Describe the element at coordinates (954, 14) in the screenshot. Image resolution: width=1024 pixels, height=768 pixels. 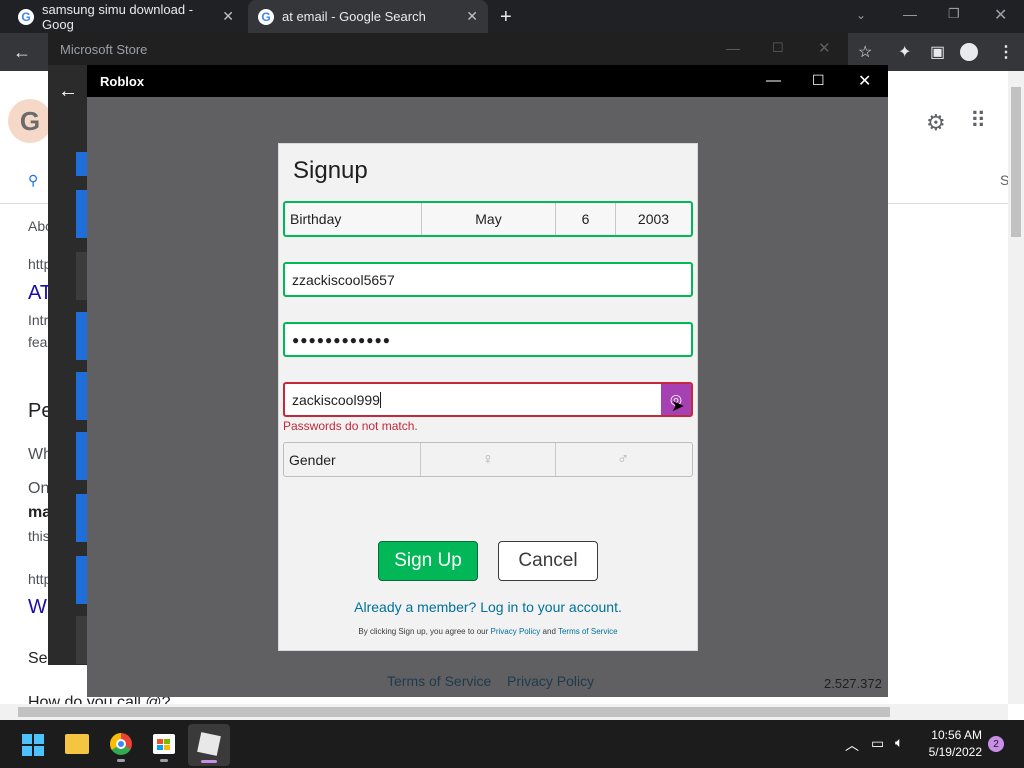
I see `restore-icon: ❐` at that location.